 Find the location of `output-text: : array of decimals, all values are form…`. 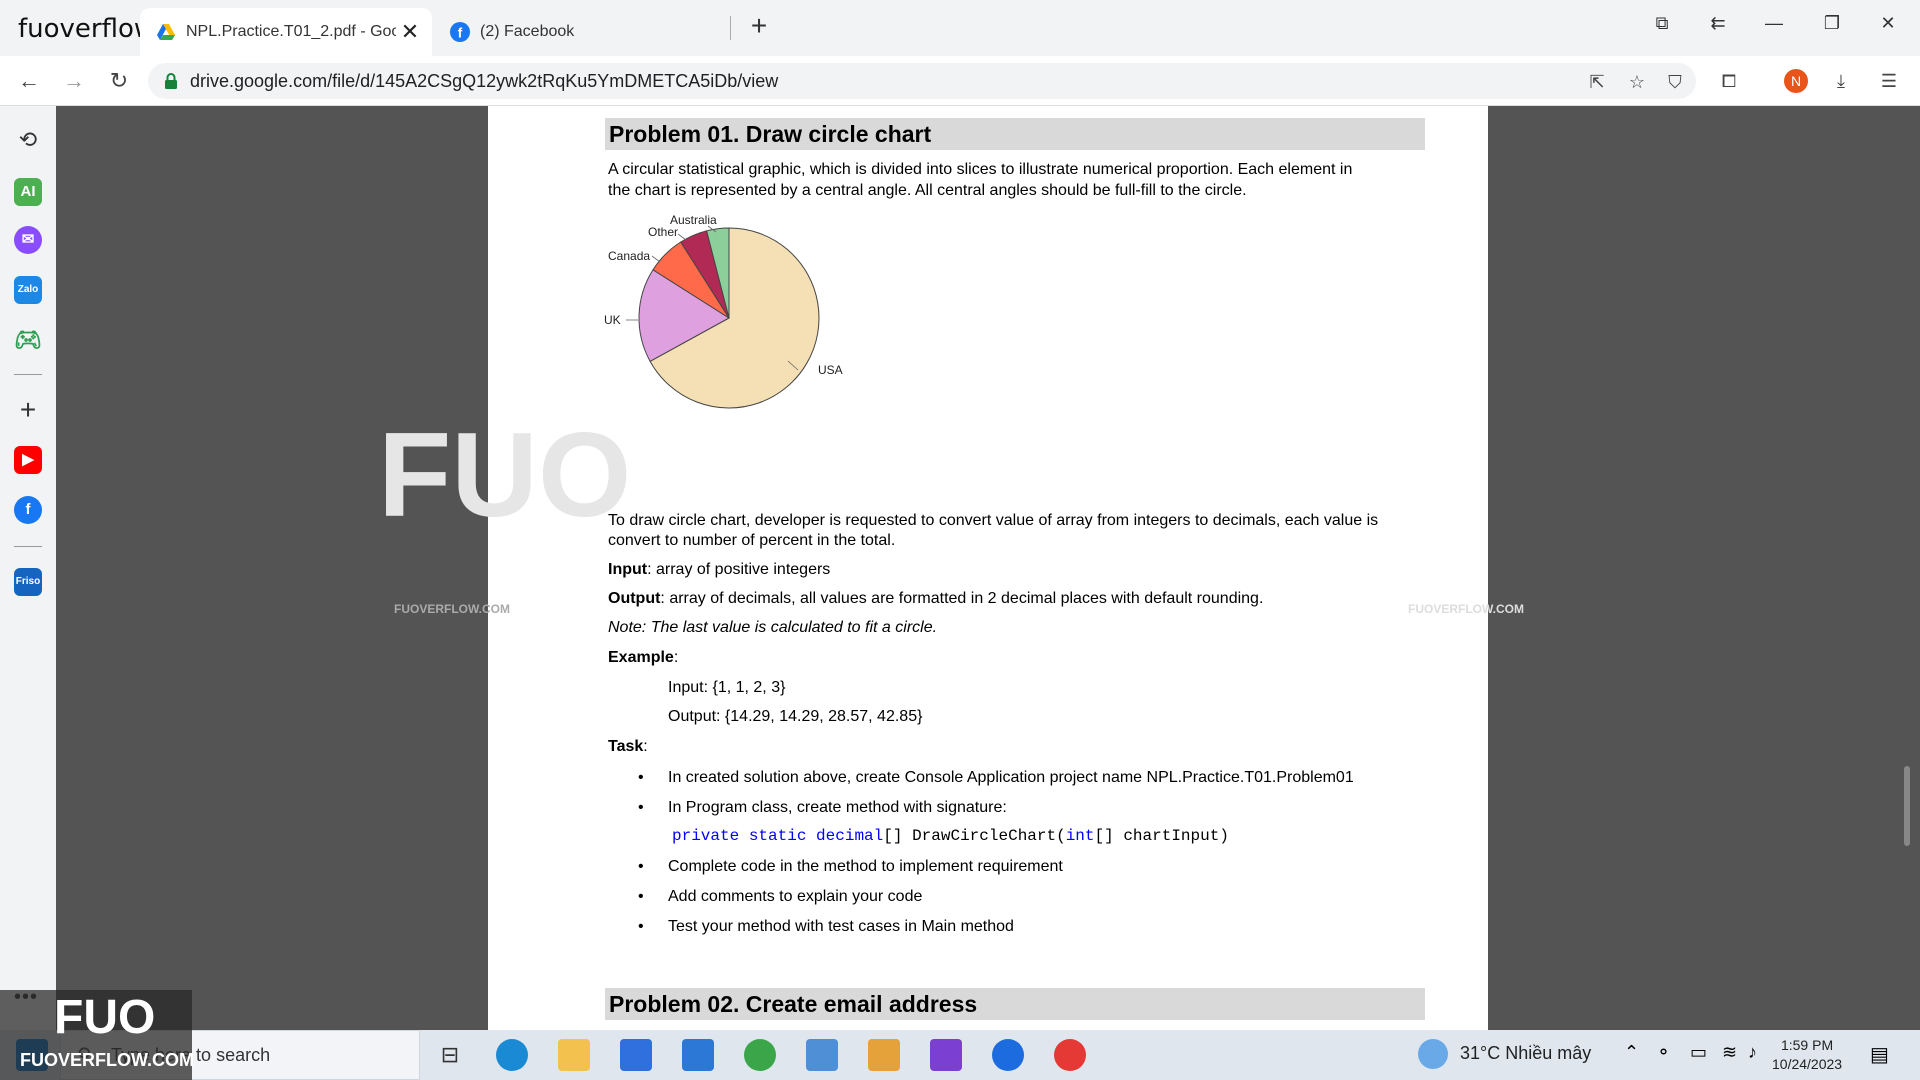

output-text: : array of decimals, all values are form… is located at coordinates (962, 598).